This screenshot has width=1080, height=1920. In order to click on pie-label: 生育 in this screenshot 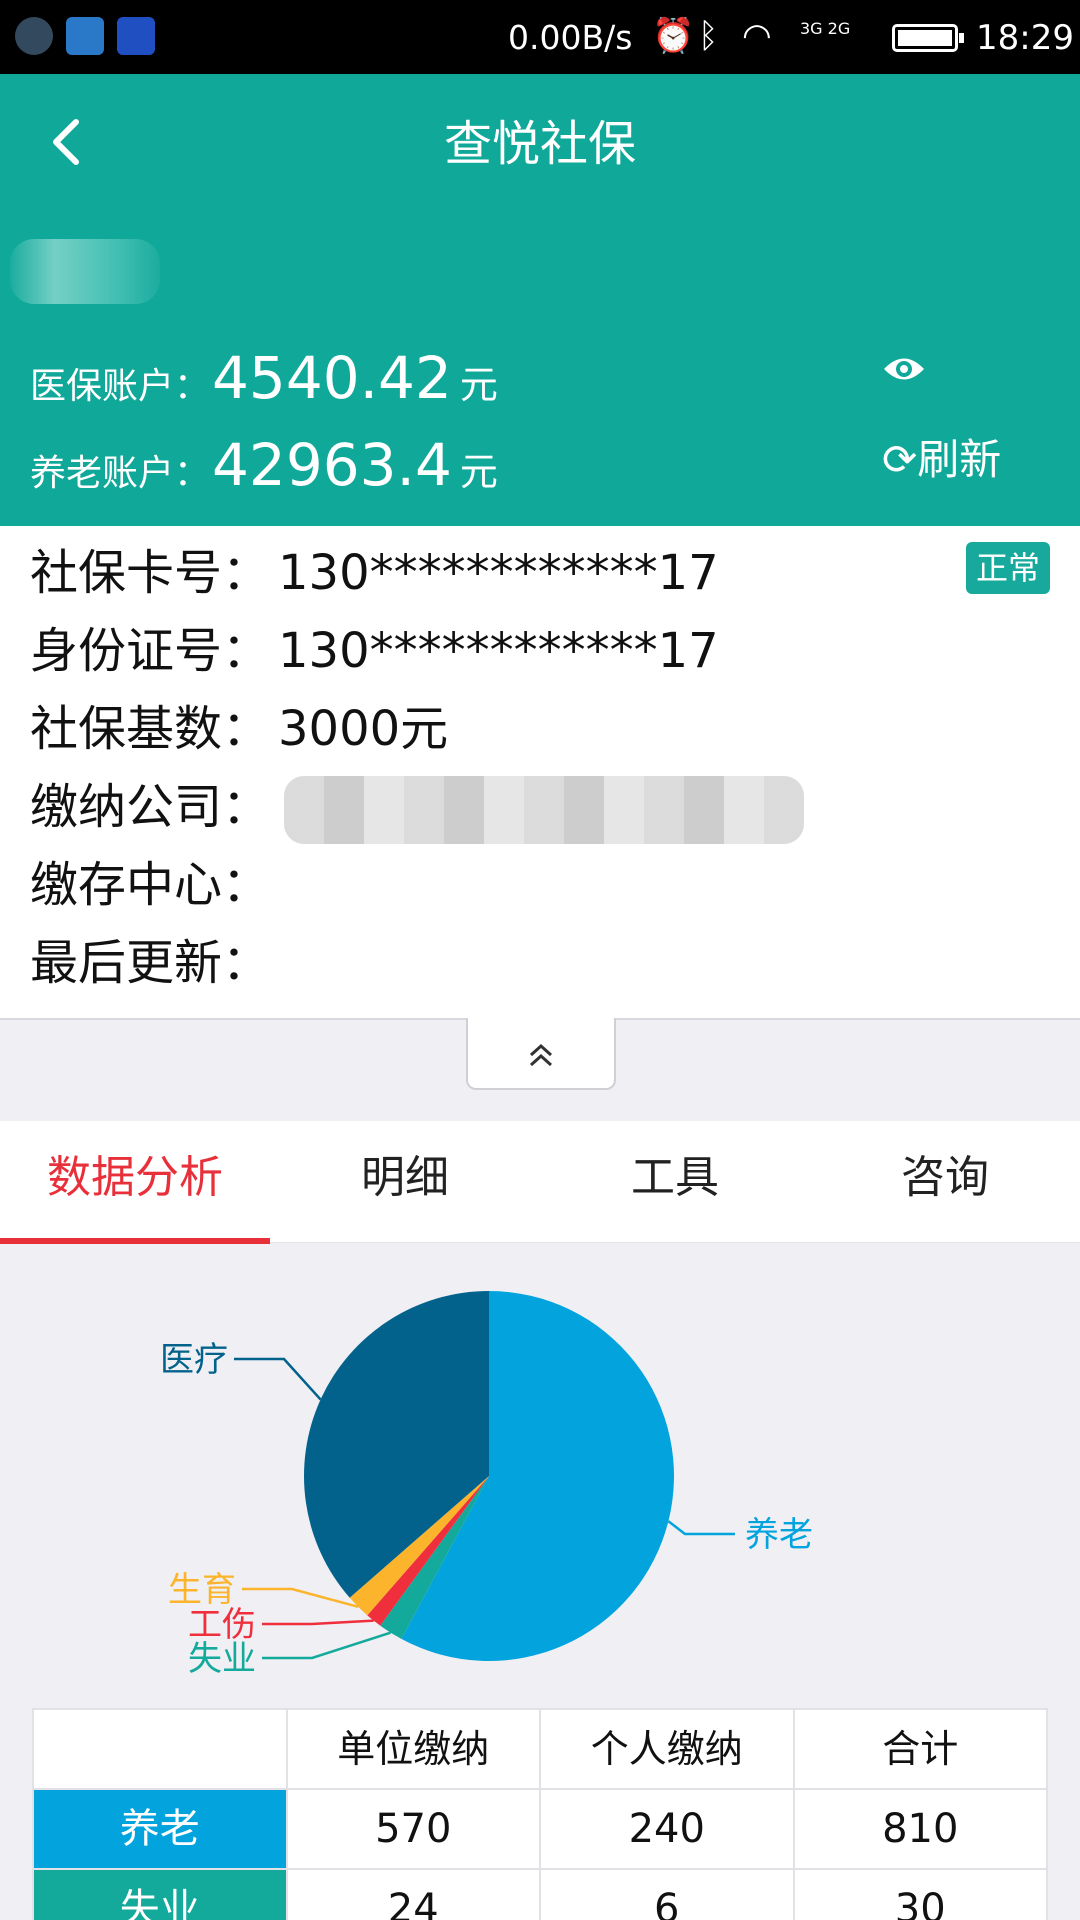, I will do `click(202, 1590)`.